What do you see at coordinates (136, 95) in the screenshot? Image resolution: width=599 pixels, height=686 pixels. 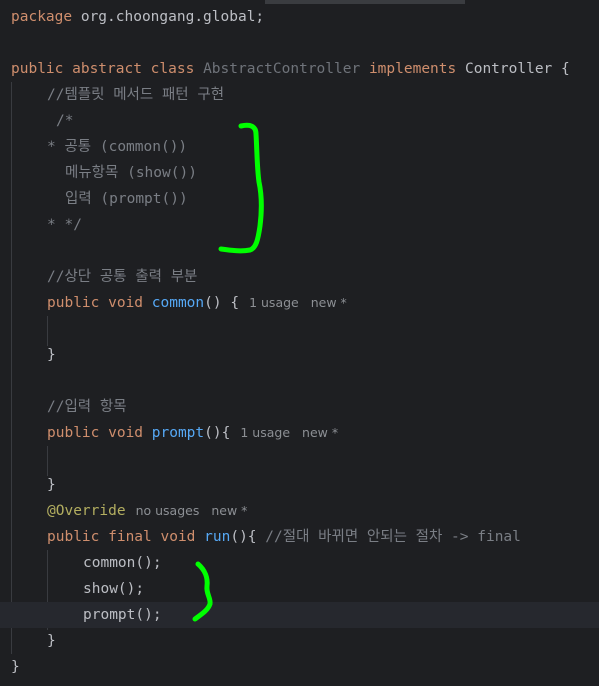 I see `code-comment-template: //템플릿 메서드 패턴 구현` at bounding box center [136, 95].